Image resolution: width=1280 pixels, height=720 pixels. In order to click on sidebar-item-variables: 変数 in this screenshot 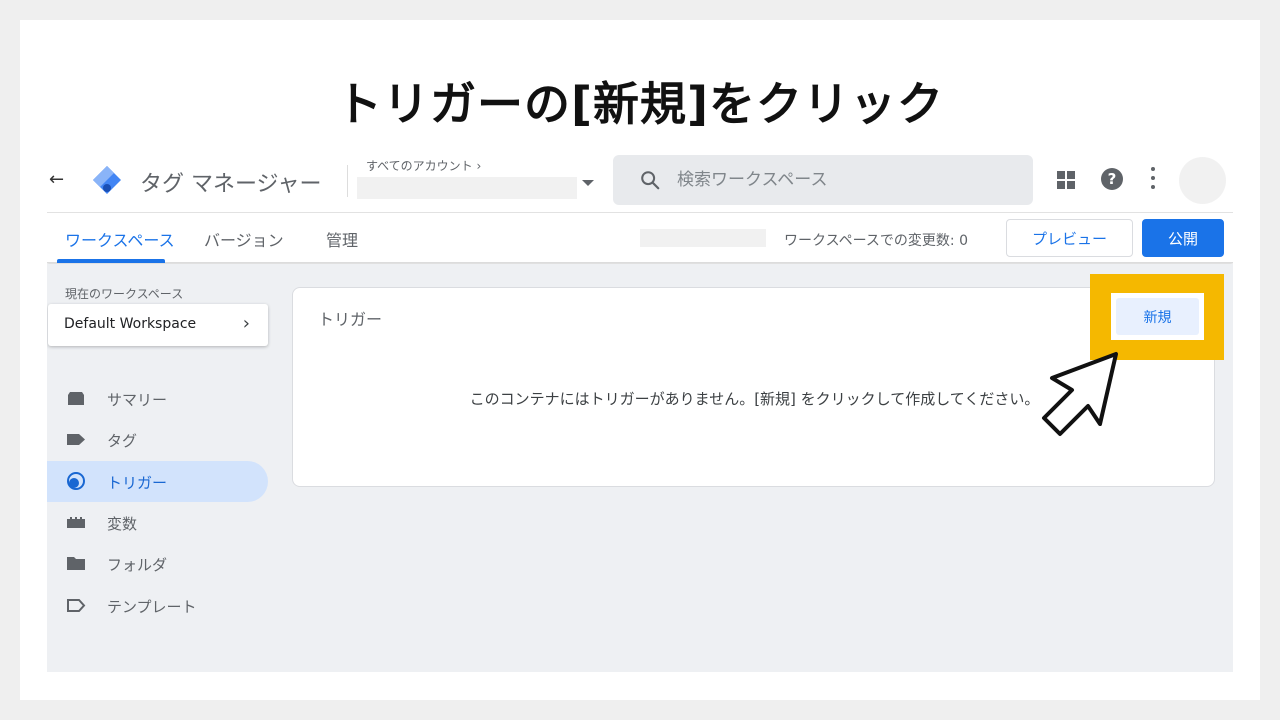, I will do `click(157, 522)`.